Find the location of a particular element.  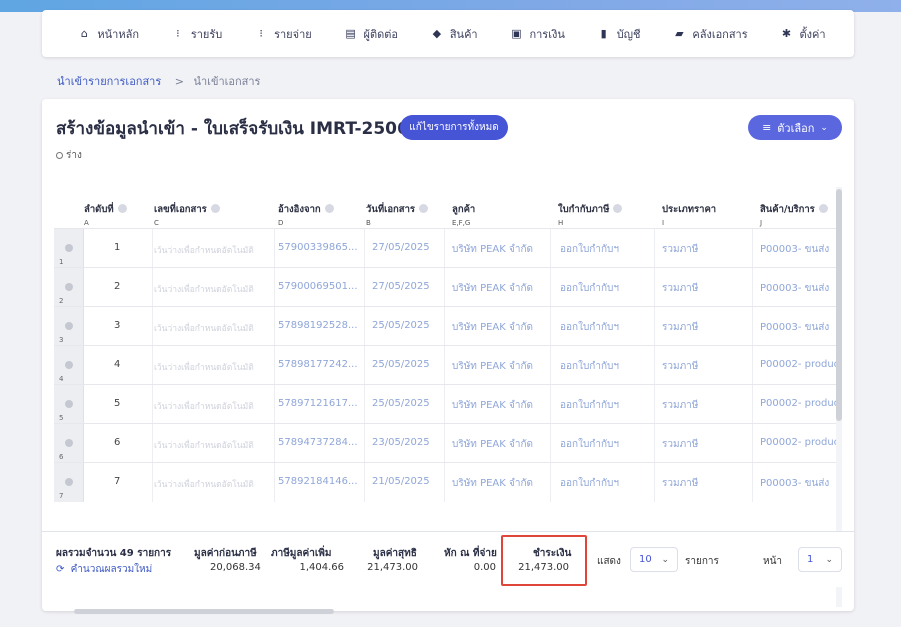

cell-seq: 5 is located at coordinates (117, 403).